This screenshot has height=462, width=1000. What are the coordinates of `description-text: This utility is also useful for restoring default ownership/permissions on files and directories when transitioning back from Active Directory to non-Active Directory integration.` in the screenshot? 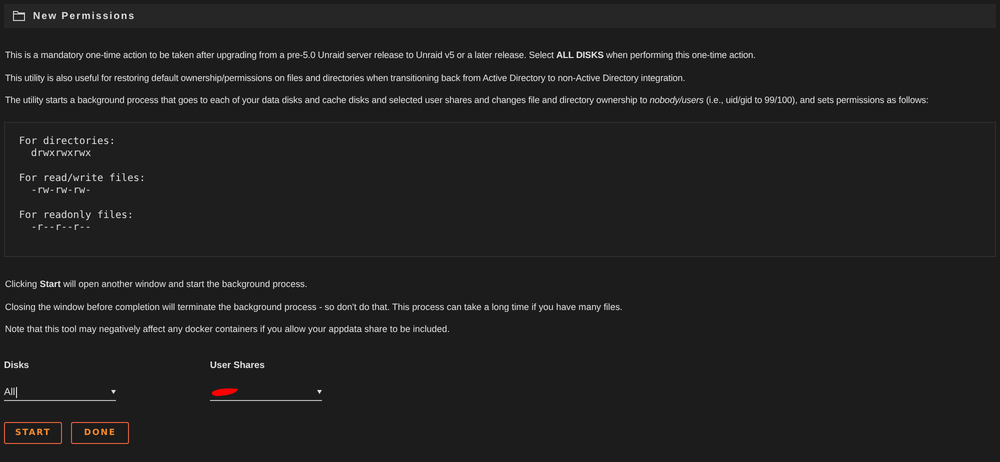 It's located at (345, 78).